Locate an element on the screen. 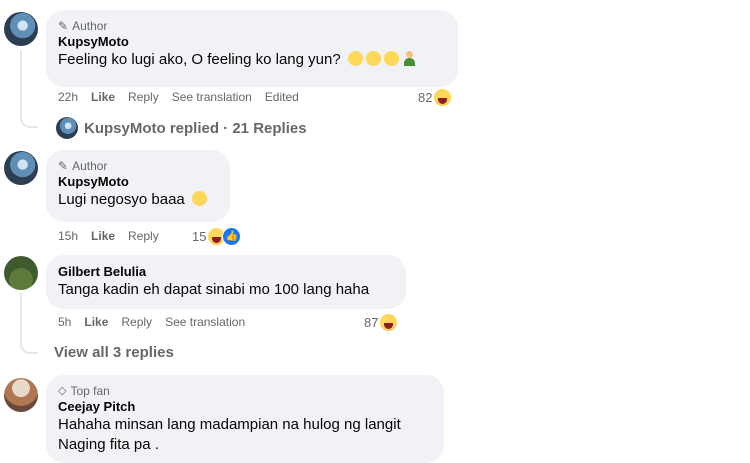  diamond-icon: ◇ is located at coordinates (62, 391).